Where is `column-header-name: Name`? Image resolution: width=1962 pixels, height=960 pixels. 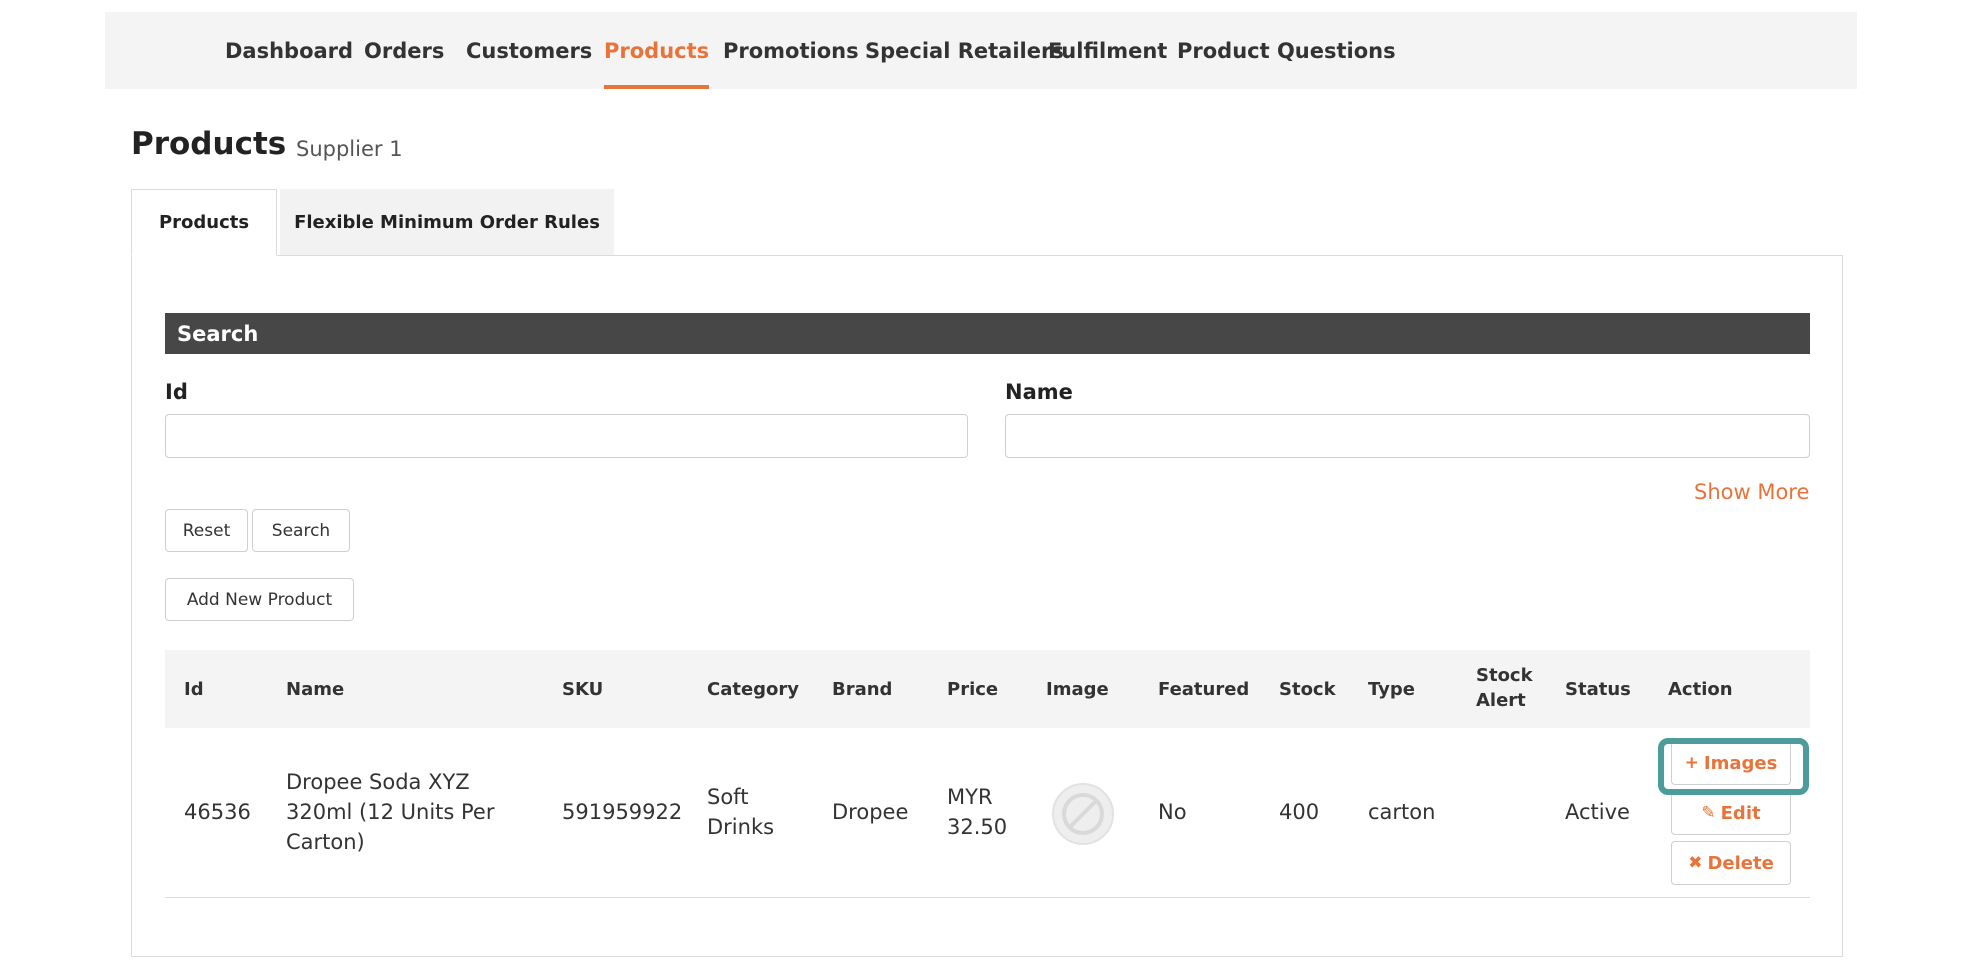
column-header-name: Name is located at coordinates (315, 689).